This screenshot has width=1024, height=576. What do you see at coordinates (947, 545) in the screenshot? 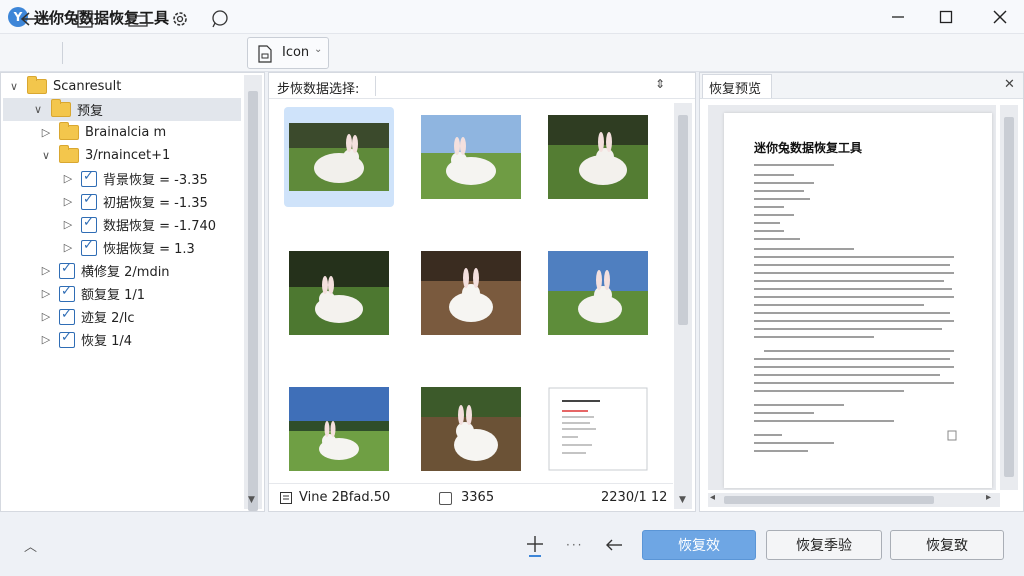
I see `tertiary-recover-button: 恢复致` at bounding box center [947, 545].